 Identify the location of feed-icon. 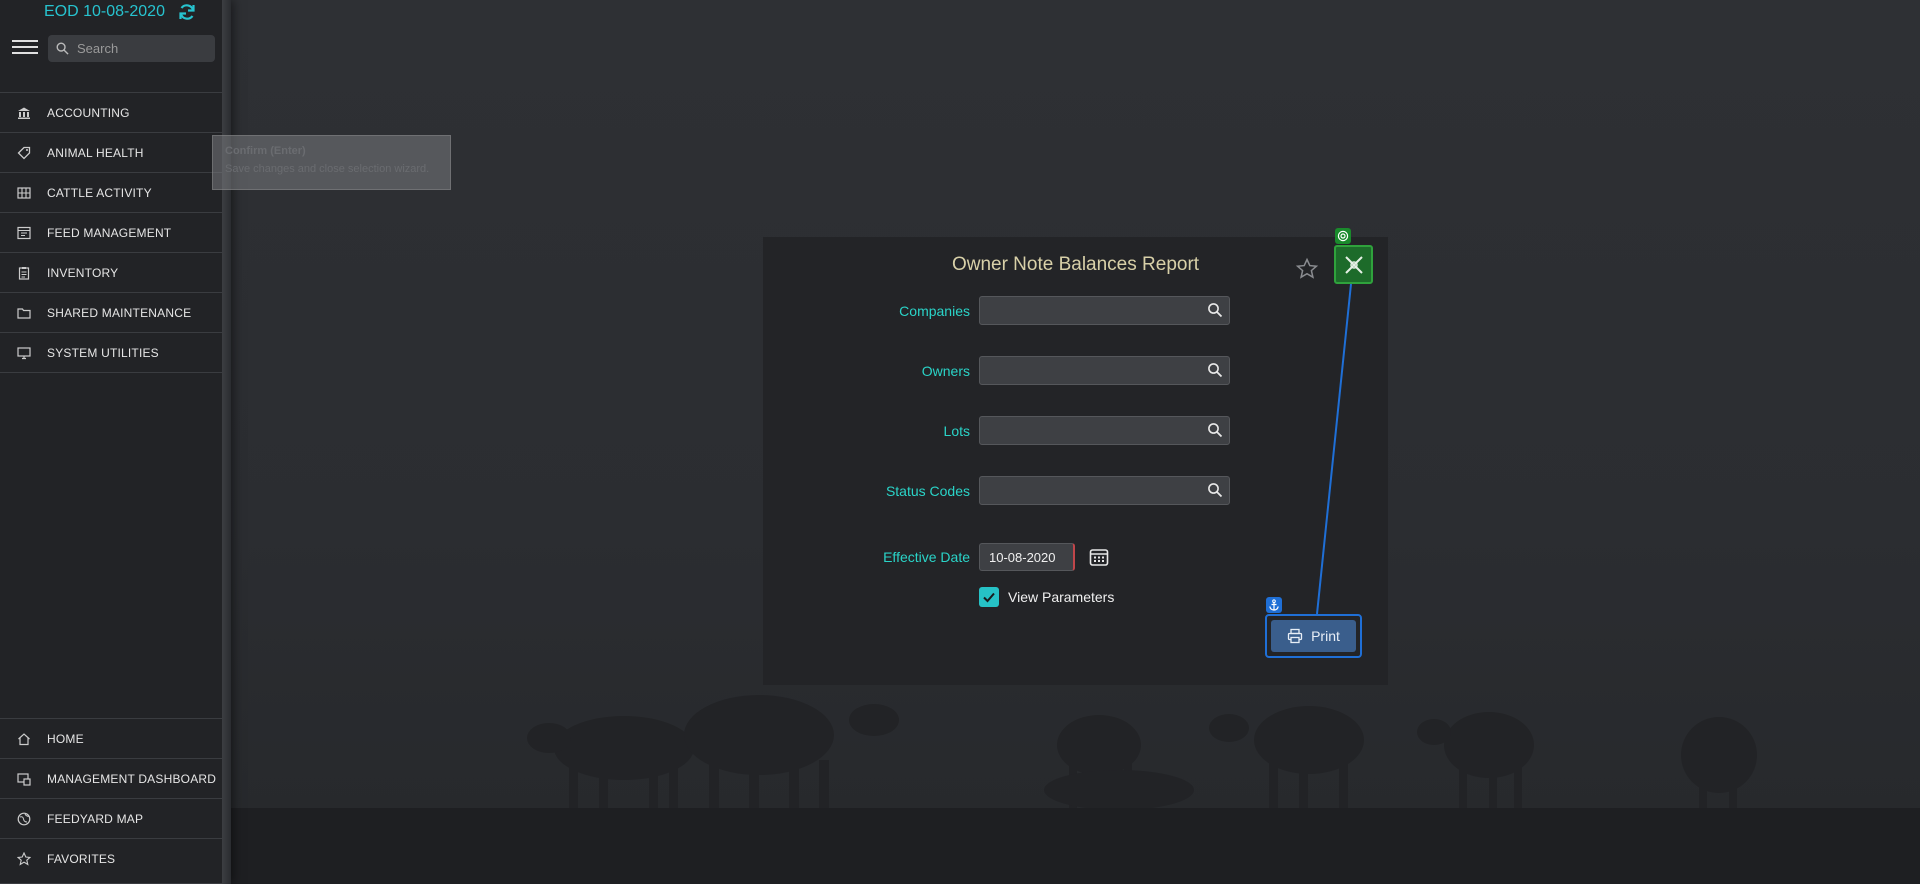
(24, 233).